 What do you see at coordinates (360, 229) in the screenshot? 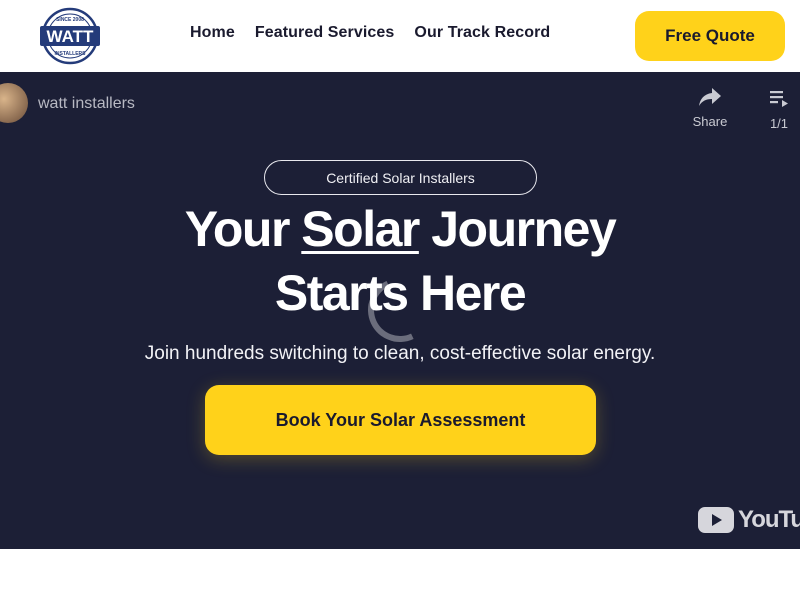
I see `headline-highlight: Solar` at bounding box center [360, 229].